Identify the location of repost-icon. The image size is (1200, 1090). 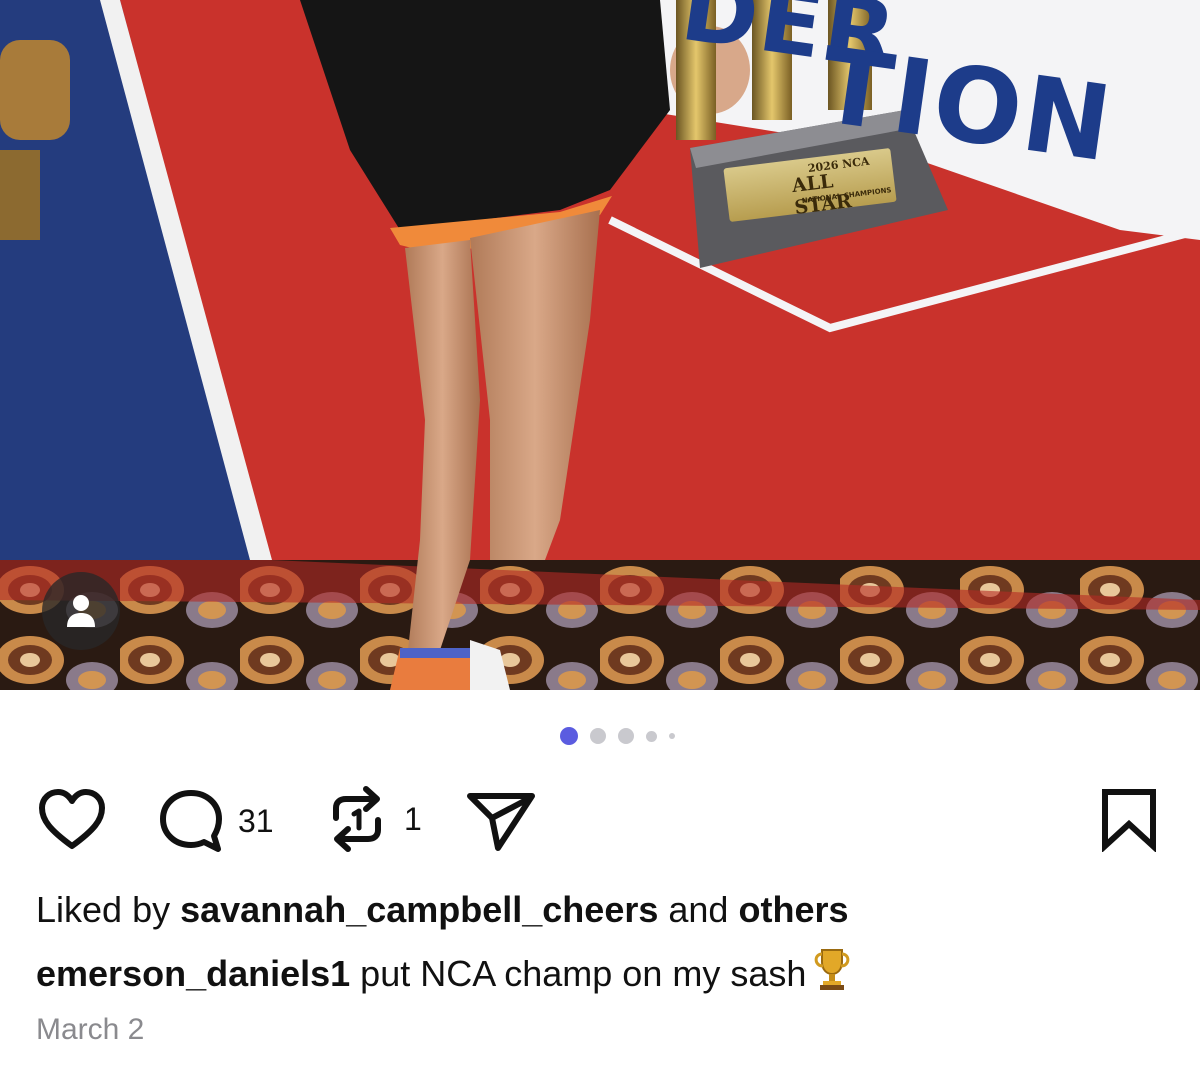
(357, 819).